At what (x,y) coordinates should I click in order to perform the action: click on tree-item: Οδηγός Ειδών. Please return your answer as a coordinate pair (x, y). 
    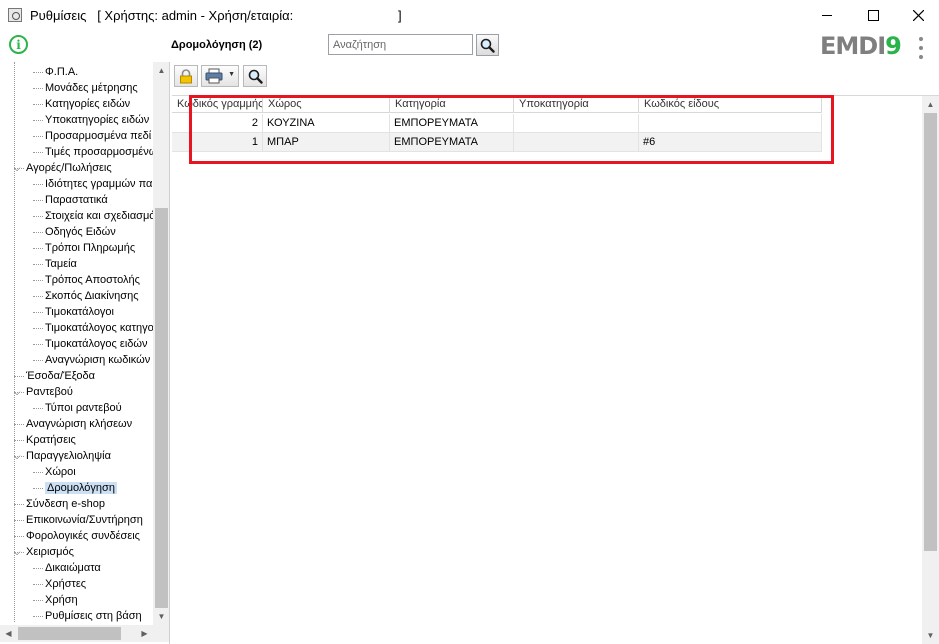
    Looking at the image, I should click on (80, 232).